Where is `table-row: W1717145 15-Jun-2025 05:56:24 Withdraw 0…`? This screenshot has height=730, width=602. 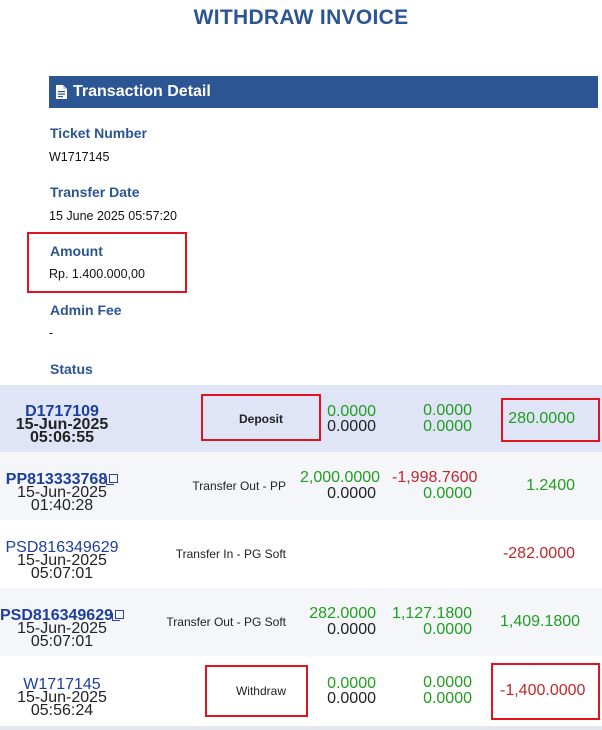 table-row: W1717145 15-Jun-2025 05:56:24 Withdraw 0… is located at coordinates (301, 690).